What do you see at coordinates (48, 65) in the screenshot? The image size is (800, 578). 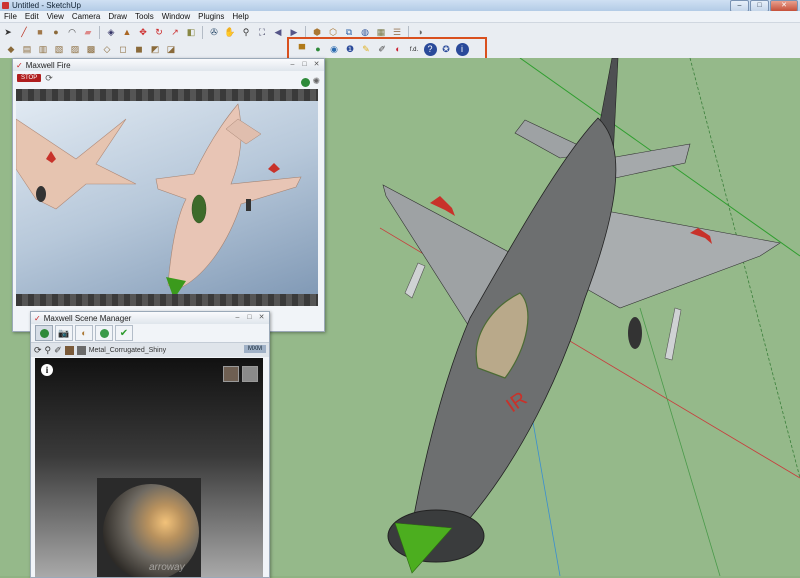 I see `maxwell-fire-title: Maxwell Fire` at bounding box center [48, 65].